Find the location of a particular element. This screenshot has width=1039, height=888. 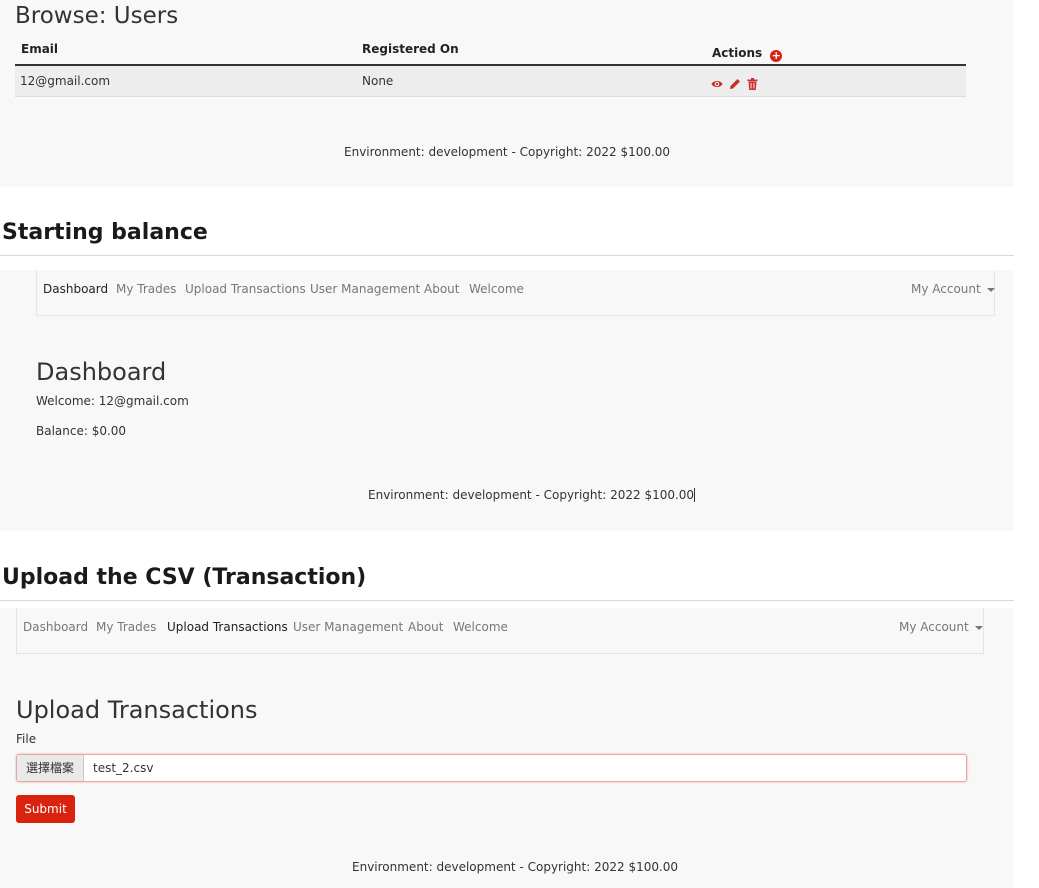

file-label: File is located at coordinates (26, 739).